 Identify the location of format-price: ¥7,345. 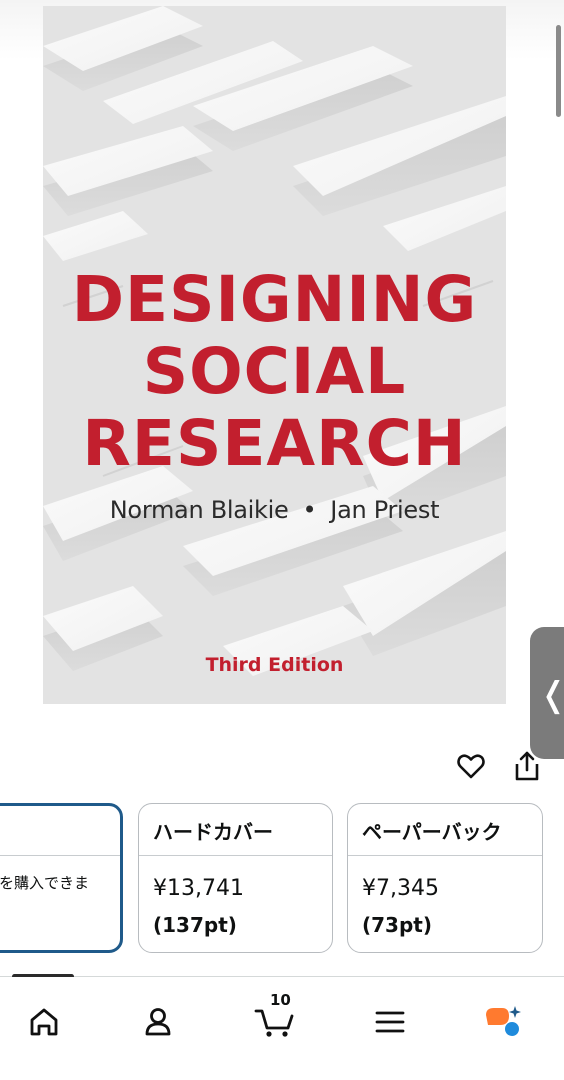
(400, 888).